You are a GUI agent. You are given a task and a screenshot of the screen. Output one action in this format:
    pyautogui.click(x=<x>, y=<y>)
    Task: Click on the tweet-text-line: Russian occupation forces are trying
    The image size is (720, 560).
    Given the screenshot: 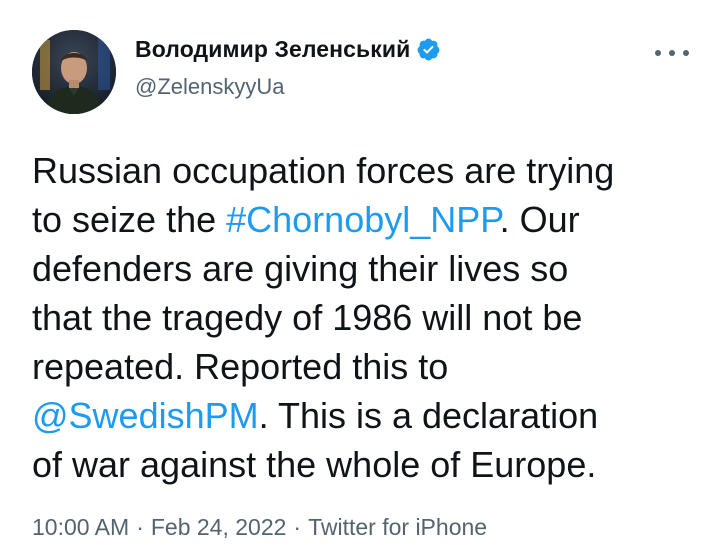 What is the action you would take?
    pyautogui.click(x=367, y=170)
    